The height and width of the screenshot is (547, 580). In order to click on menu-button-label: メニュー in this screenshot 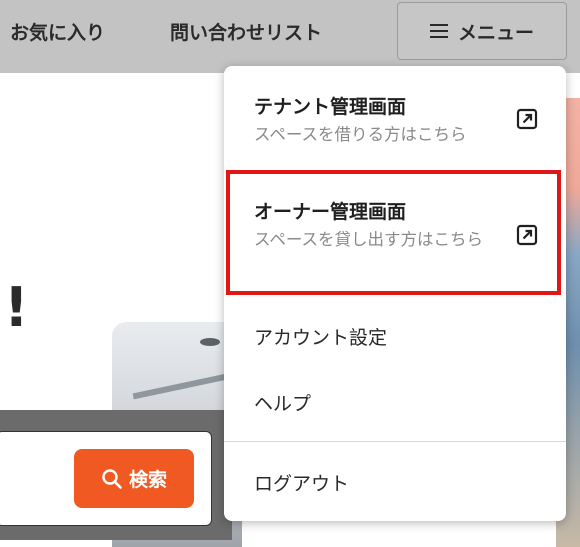, I will do `click(495, 32)`.